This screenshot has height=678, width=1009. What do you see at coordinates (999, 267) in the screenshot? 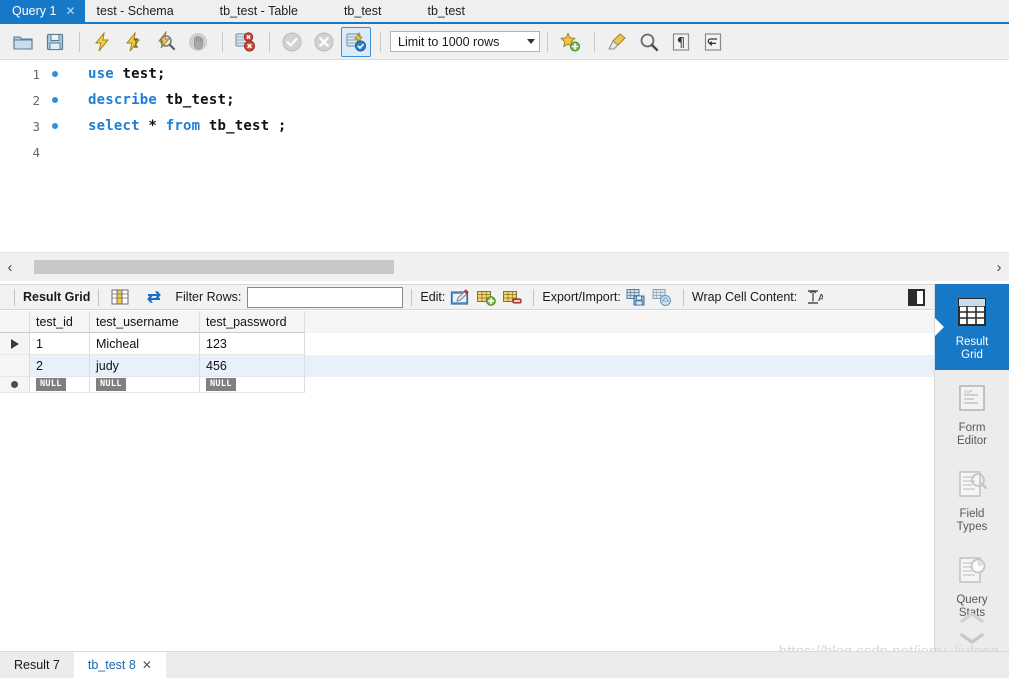
I see `scroll-right-icon: ›` at bounding box center [999, 267].